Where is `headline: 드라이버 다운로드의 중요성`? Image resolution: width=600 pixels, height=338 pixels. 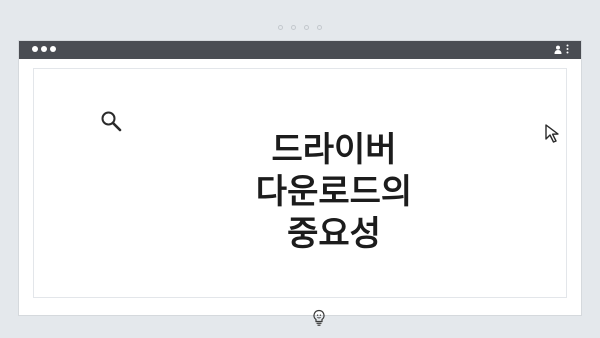
headline: 드라이버 다운로드의 중요성 is located at coordinates (334, 192).